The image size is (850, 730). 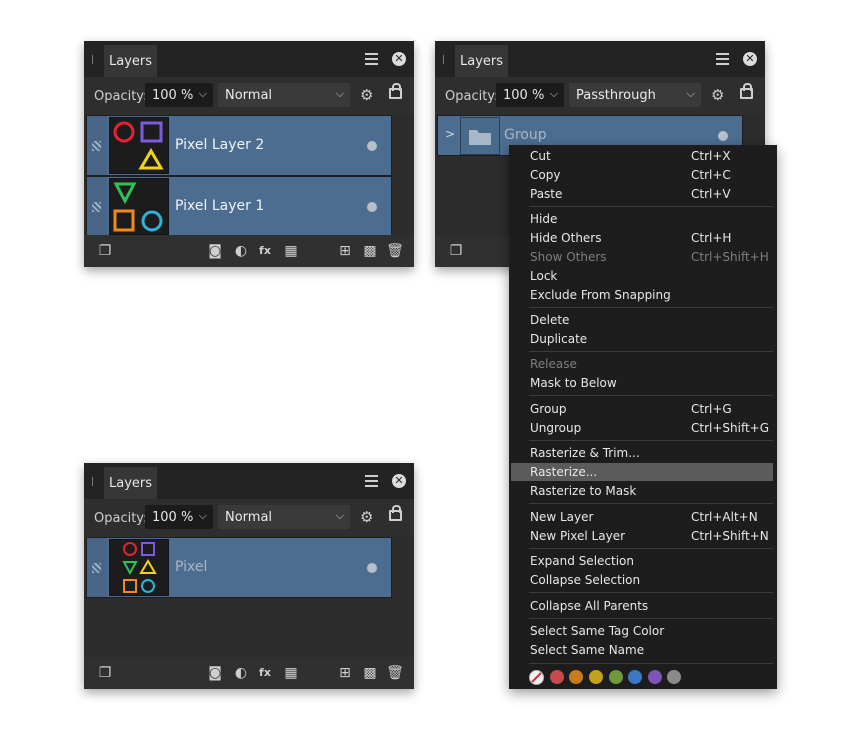 What do you see at coordinates (472, 96) in the screenshot?
I see `opacity-label: Opacity:` at bounding box center [472, 96].